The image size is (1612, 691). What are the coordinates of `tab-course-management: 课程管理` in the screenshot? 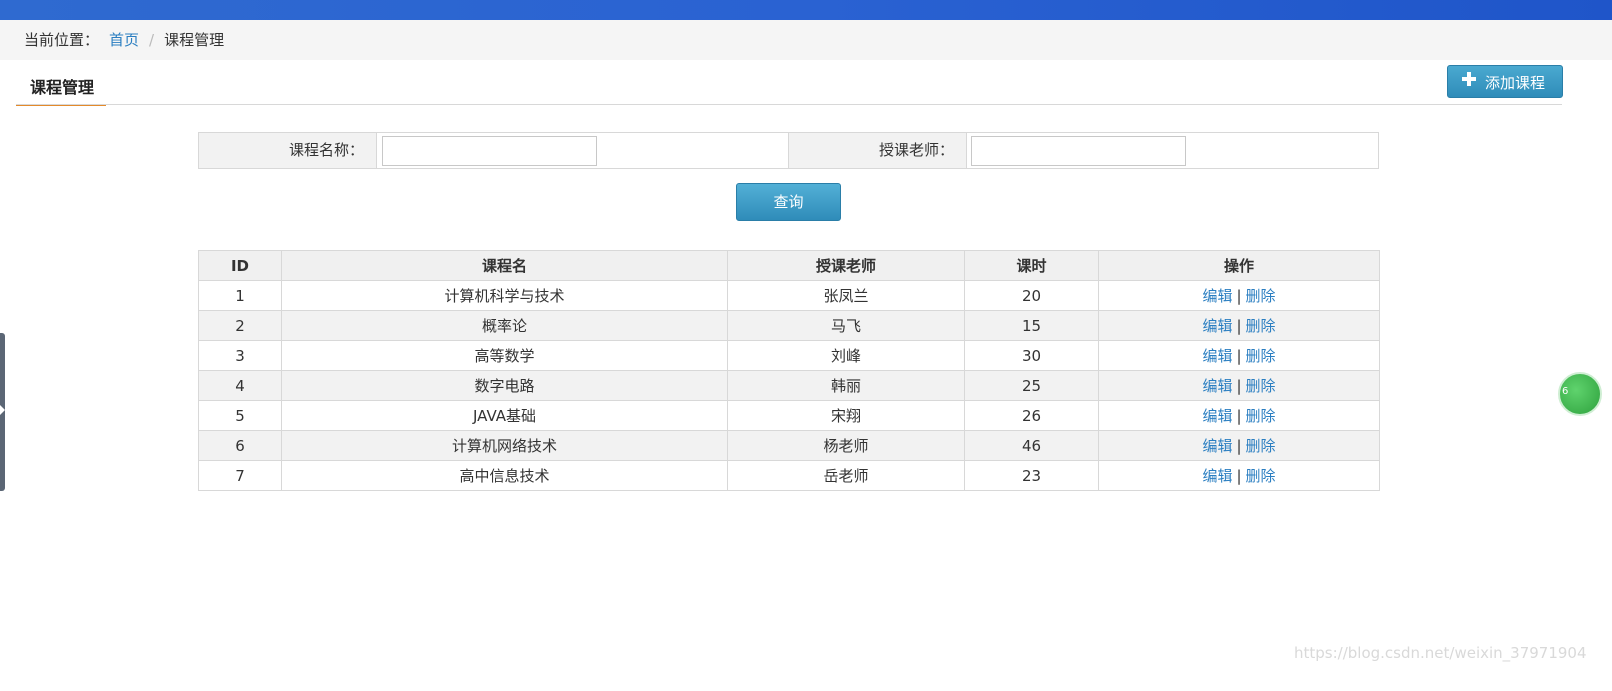 It's located at (61, 85).